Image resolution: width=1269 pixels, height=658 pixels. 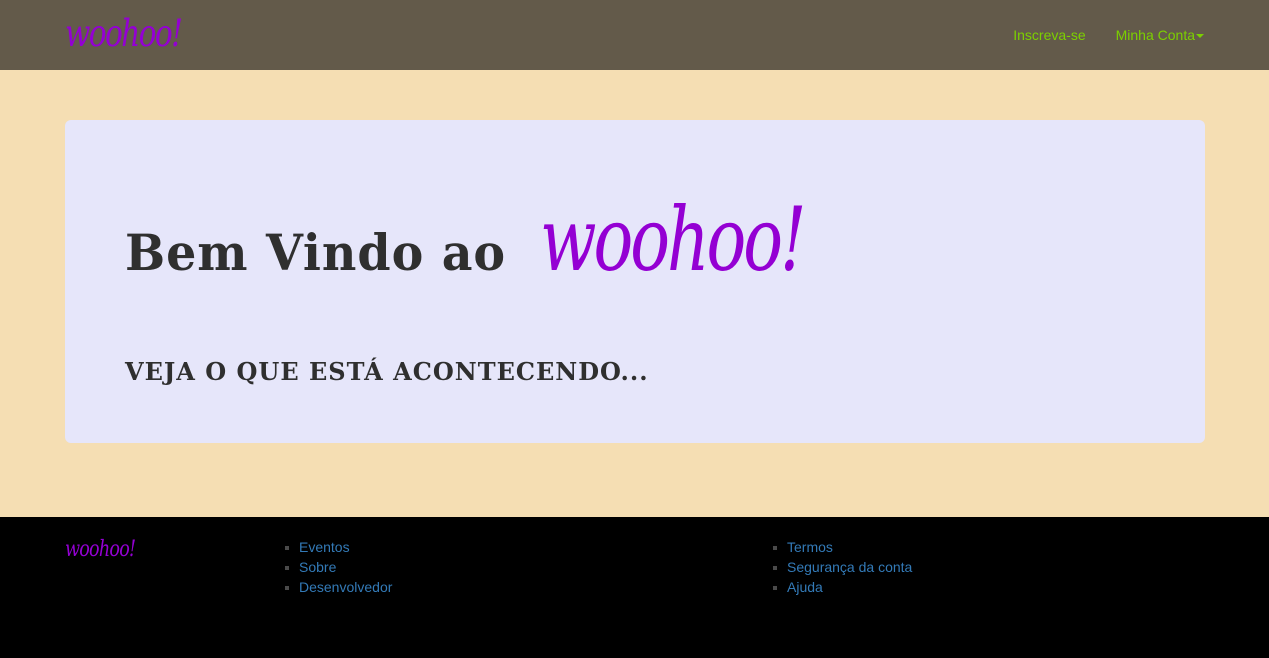 What do you see at coordinates (634, 35) in the screenshot?
I see `top-navbar: woohoo! Inscreva-se Minha Conta` at bounding box center [634, 35].